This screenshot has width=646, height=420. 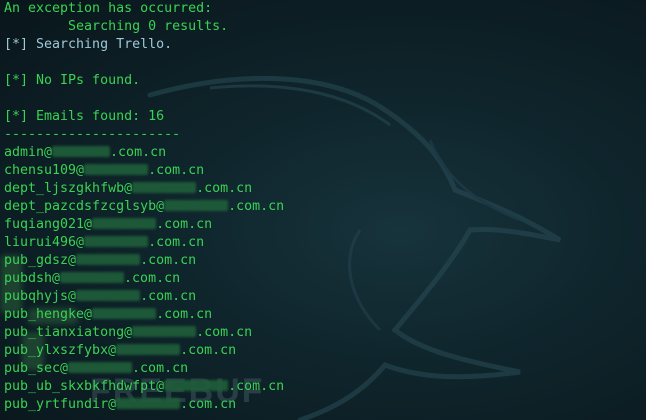 I want to click on email-local-part: pub_ylxszfybx@, so click(x=60, y=350).